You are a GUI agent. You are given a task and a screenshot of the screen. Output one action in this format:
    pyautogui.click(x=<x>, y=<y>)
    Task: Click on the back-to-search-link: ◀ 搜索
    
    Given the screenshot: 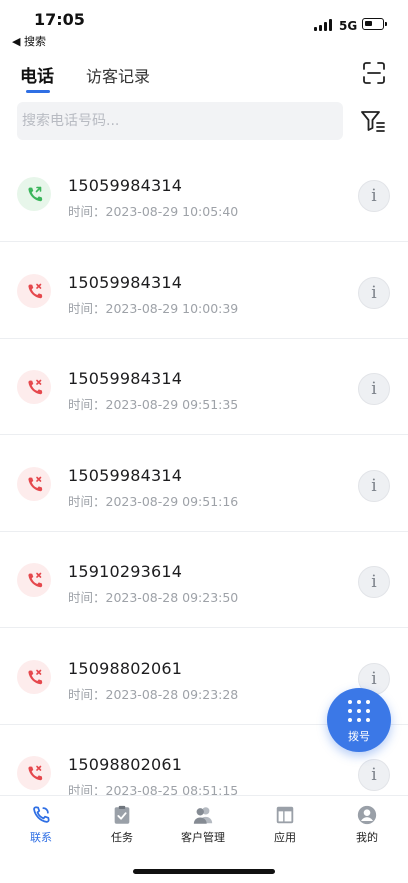 What is the action you would take?
    pyautogui.click(x=29, y=41)
    